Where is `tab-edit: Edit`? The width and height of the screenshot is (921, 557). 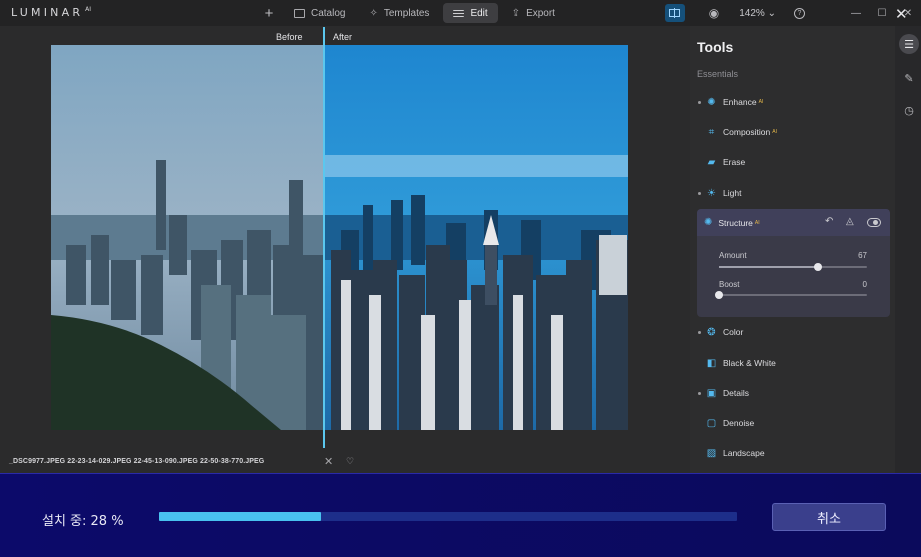 tab-edit: Edit is located at coordinates (470, 13).